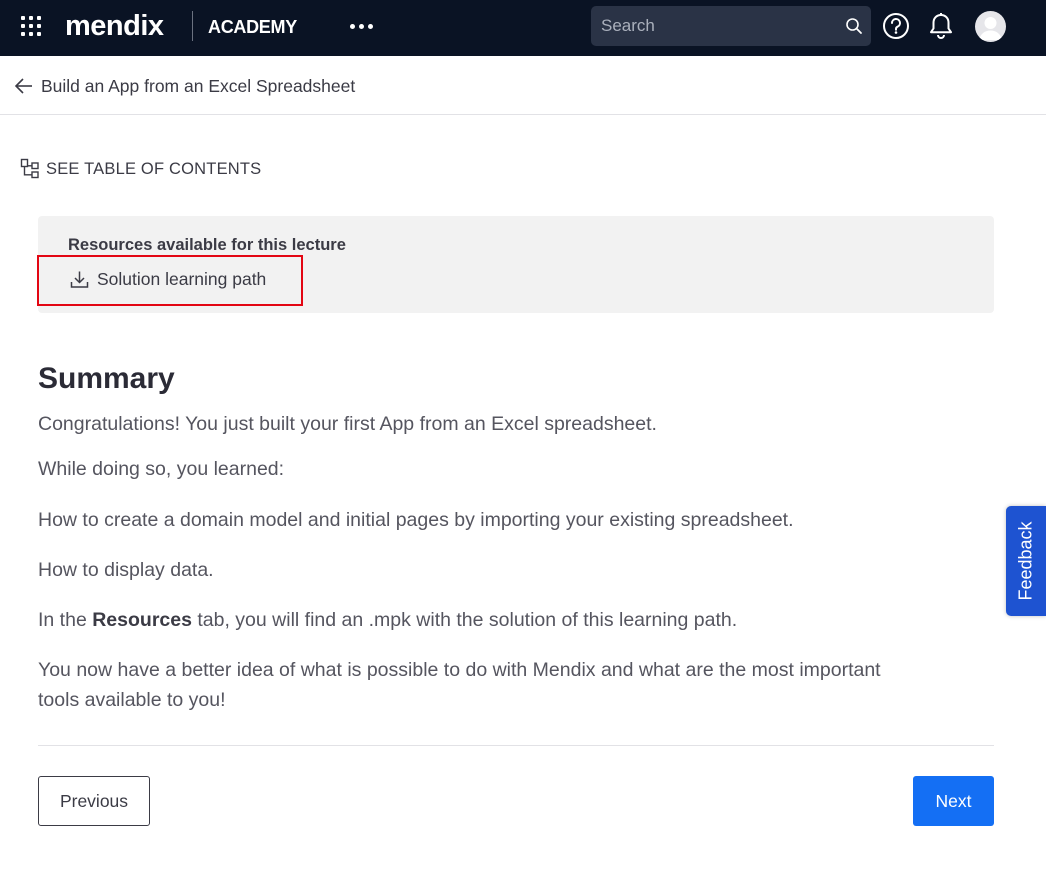 The image size is (1046, 880). Describe the element at coordinates (523, 28) in the screenshot. I see `top-navbar: mendix ACADEMY` at that location.